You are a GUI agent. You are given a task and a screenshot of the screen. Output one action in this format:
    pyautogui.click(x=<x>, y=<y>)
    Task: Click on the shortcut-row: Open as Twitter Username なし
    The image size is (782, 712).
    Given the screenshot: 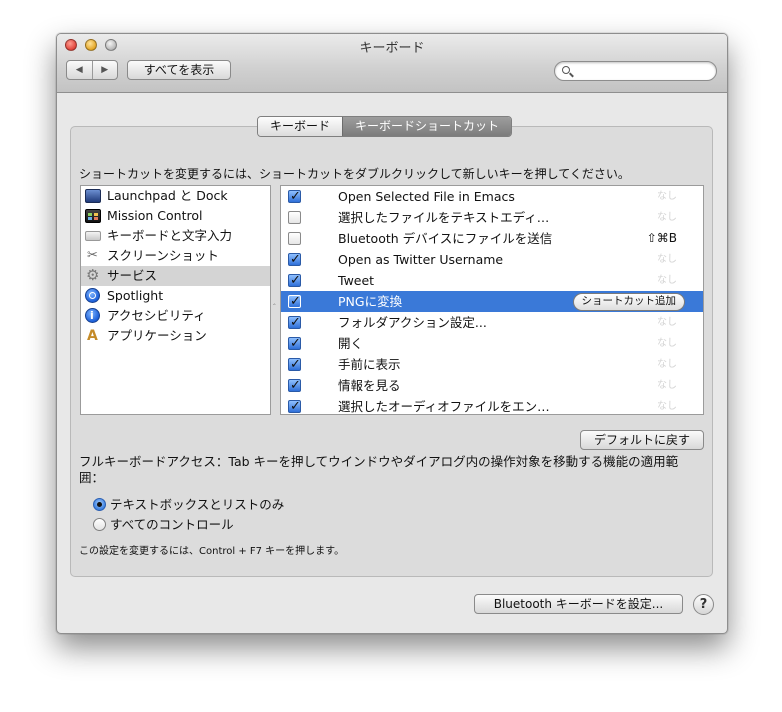 What is the action you would take?
    pyautogui.click(x=492, y=259)
    